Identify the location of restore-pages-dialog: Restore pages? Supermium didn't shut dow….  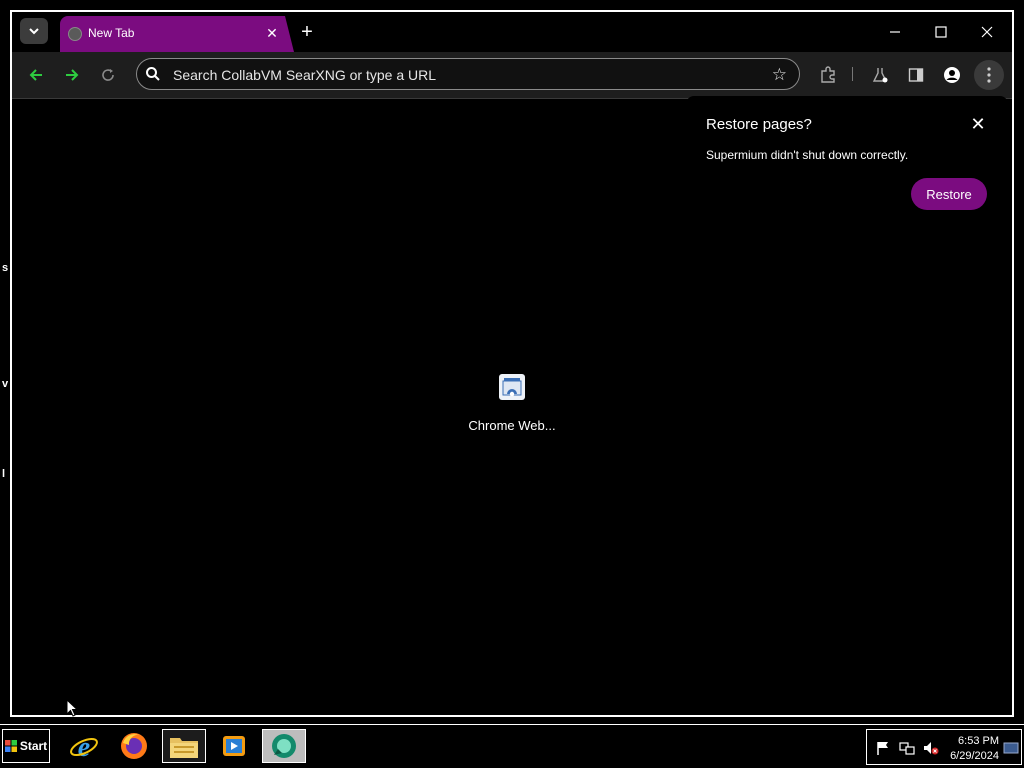
(847, 156).